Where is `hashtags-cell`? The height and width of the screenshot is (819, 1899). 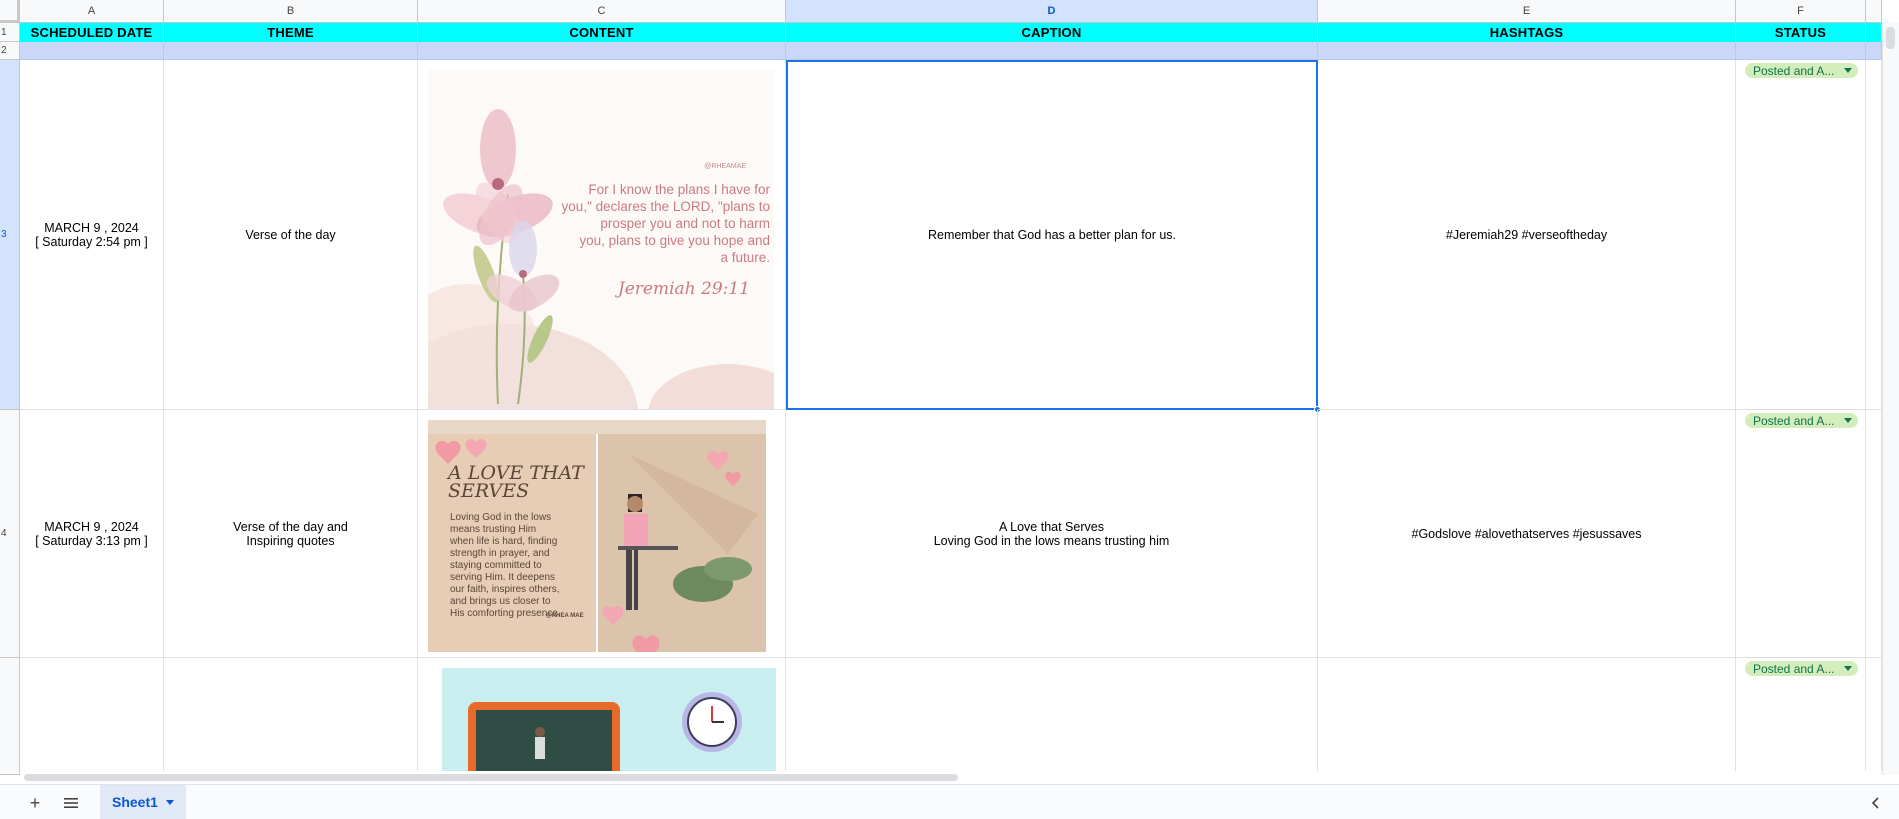 hashtags-cell is located at coordinates (1527, 716).